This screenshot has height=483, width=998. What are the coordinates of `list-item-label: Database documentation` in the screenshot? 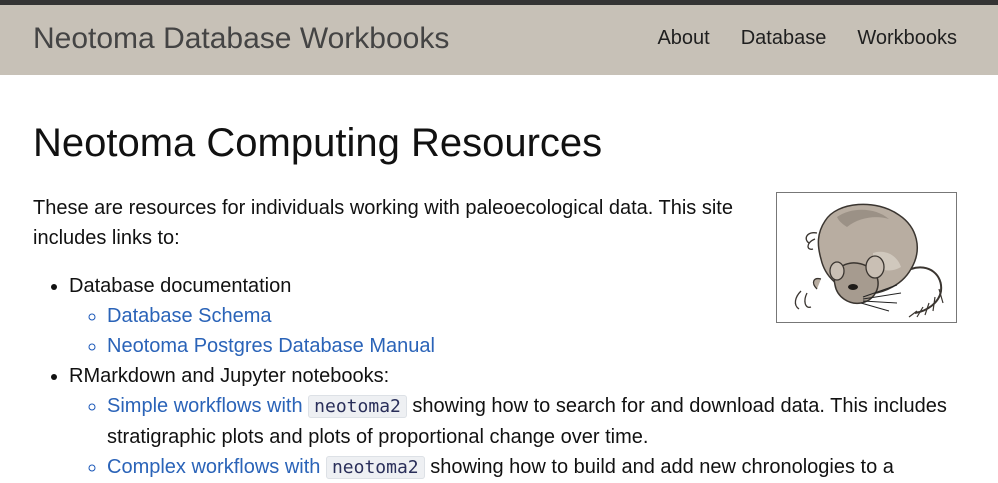 It's located at (180, 286).